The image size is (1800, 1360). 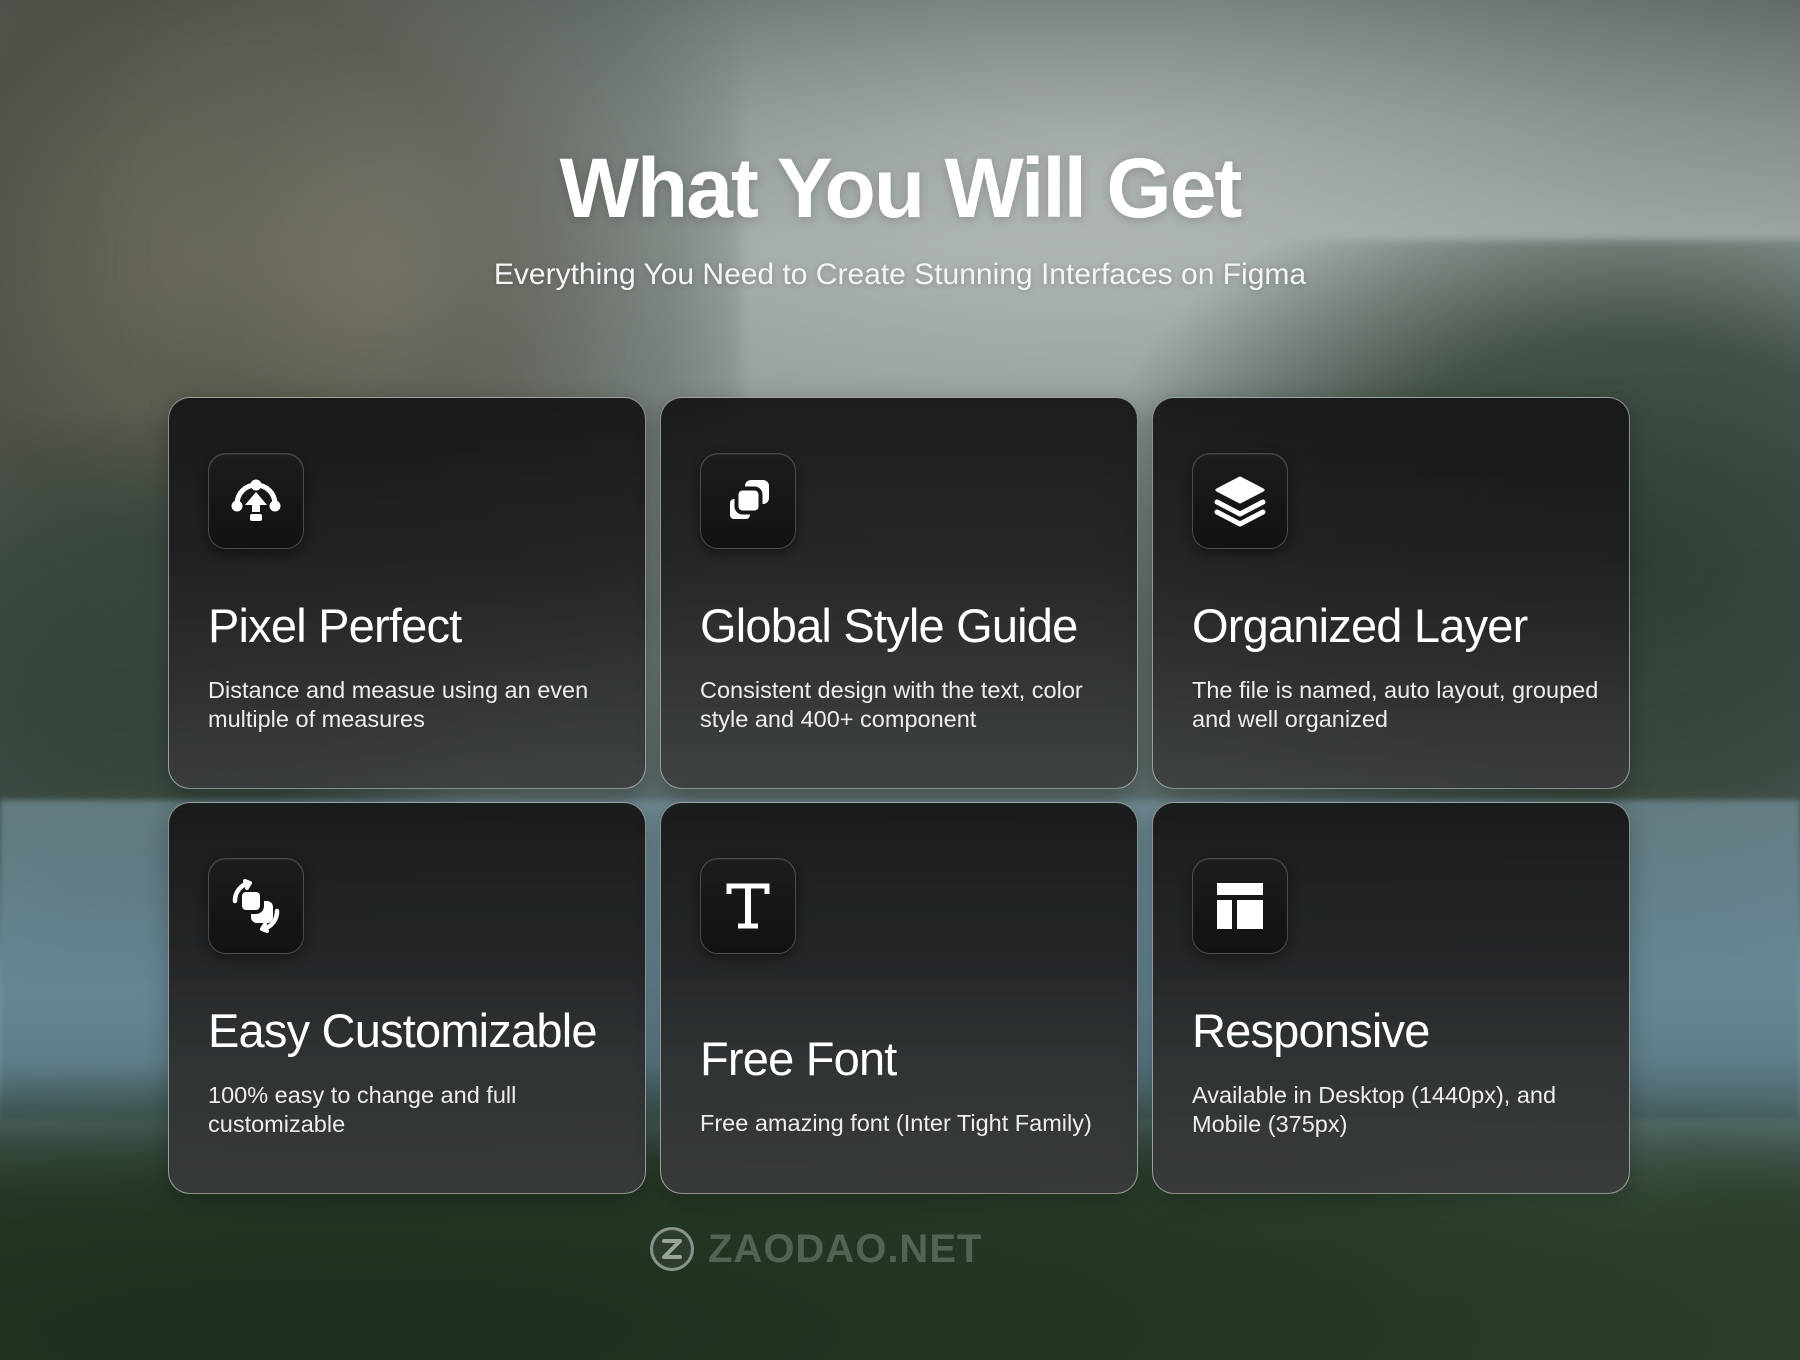 What do you see at coordinates (889, 625) in the screenshot?
I see `feature-title: Global Style Guide` at bounding box center [889, 625].